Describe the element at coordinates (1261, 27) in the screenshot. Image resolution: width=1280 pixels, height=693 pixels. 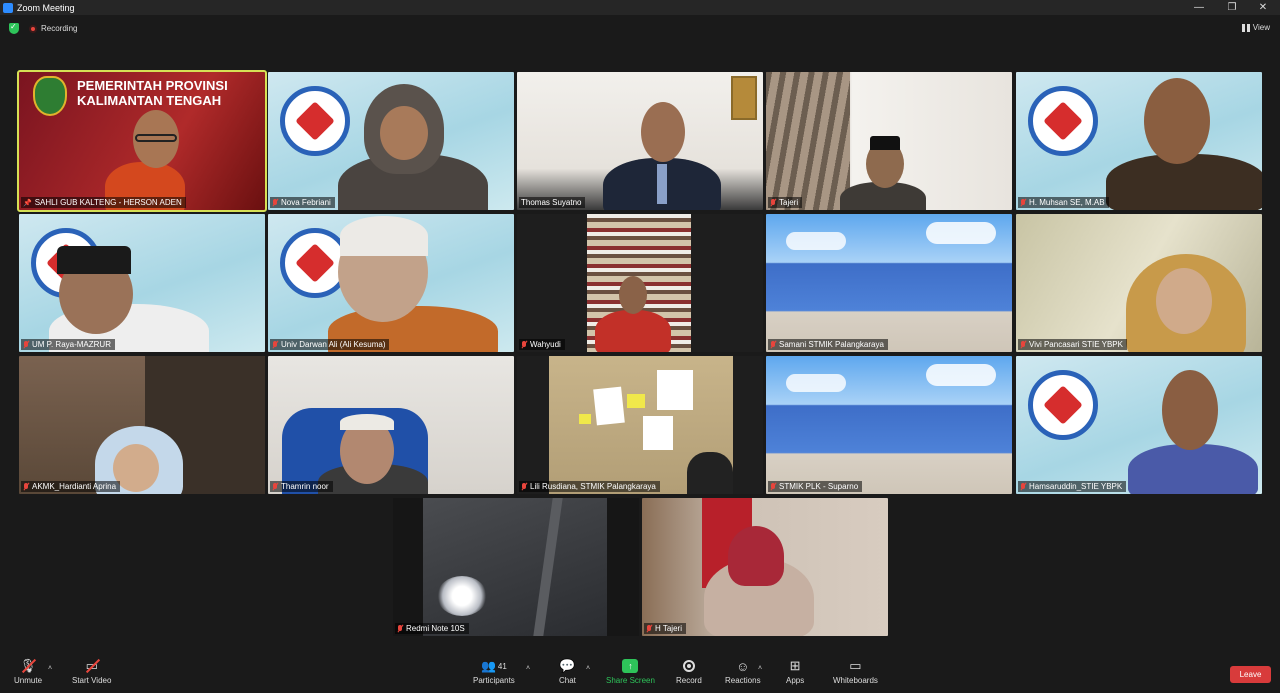
I see `view-label: View` at that location.